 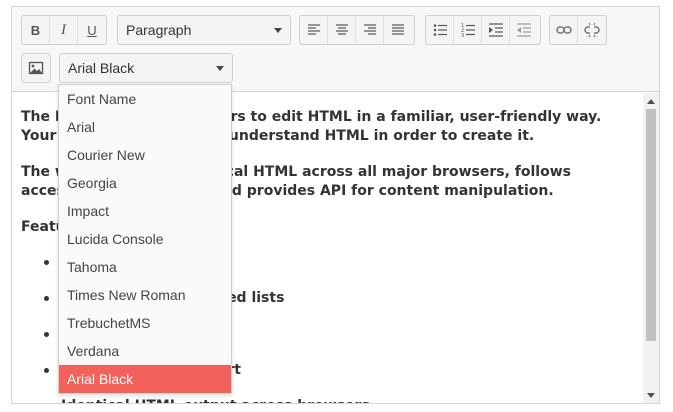 What do you see at coordinates (204, 30) in the screenshot?
I see `block-format-select: Paragraph` at bounding box center [204, 30].